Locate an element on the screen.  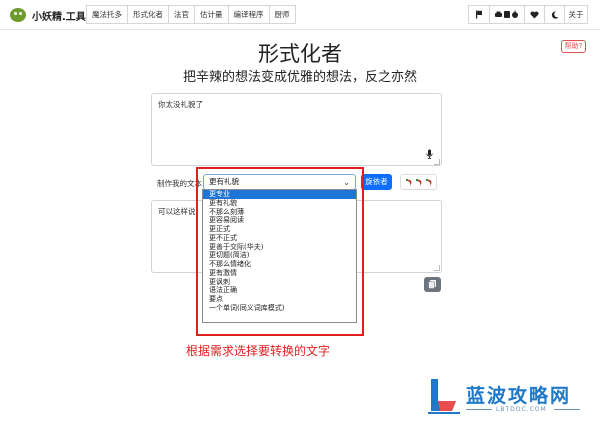
tool-menu: 魔法托多 形式化者 法官 估计量 编译程序 厨师 is located at coordinates (191, 14).